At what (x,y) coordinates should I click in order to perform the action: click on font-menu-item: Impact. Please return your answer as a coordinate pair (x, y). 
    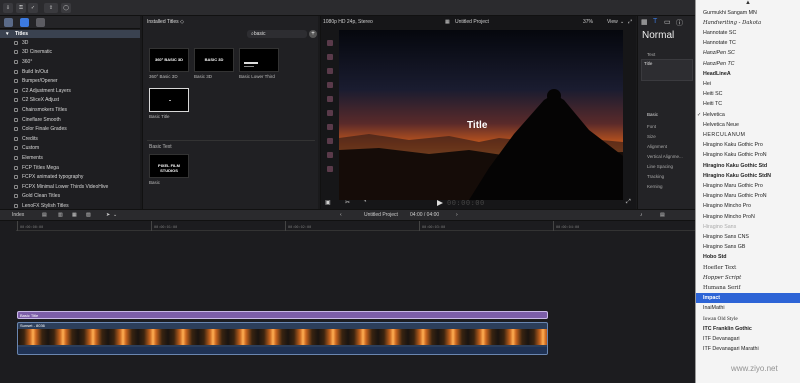
    Looking at the image, I should click on (748, 298).